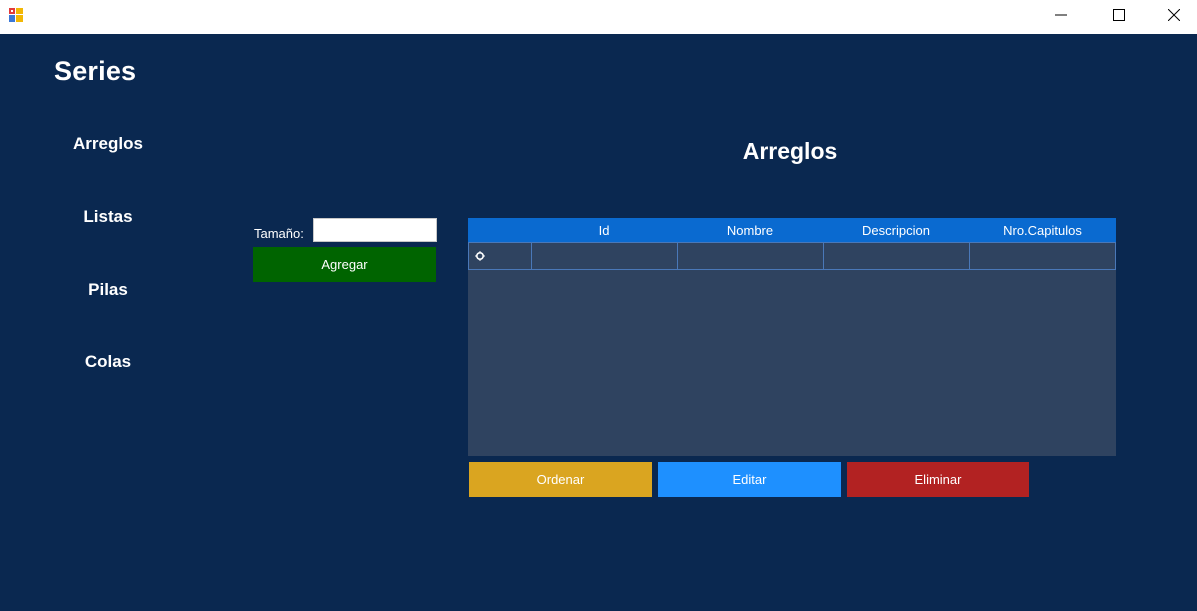 The width and height of the screenshot is (1197, 611). What do you see at coordinates (16, 15) in the screenshot?
I see `app-icon` at bounding box center [16, 15].